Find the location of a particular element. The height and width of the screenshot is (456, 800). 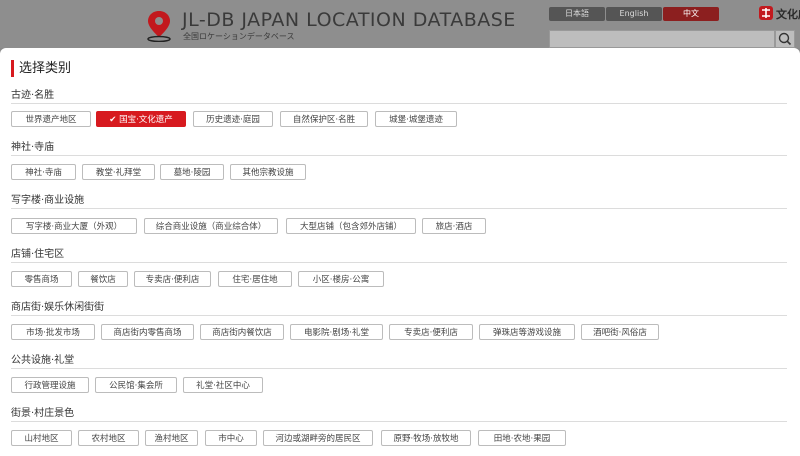

search-button is located at coordinates (785, 39).